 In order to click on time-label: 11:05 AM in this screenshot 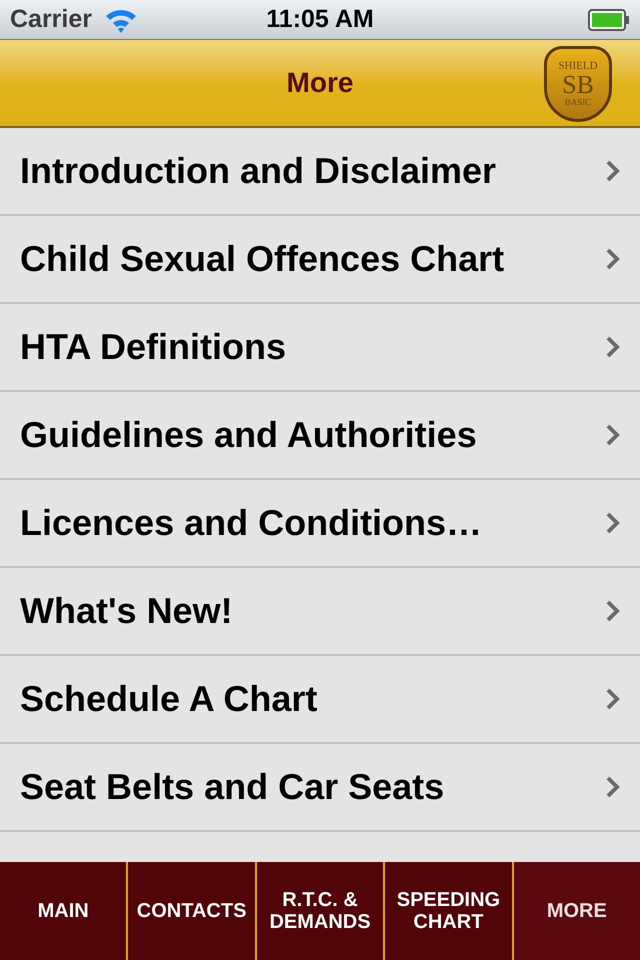, I will do `click(320, 19)`.